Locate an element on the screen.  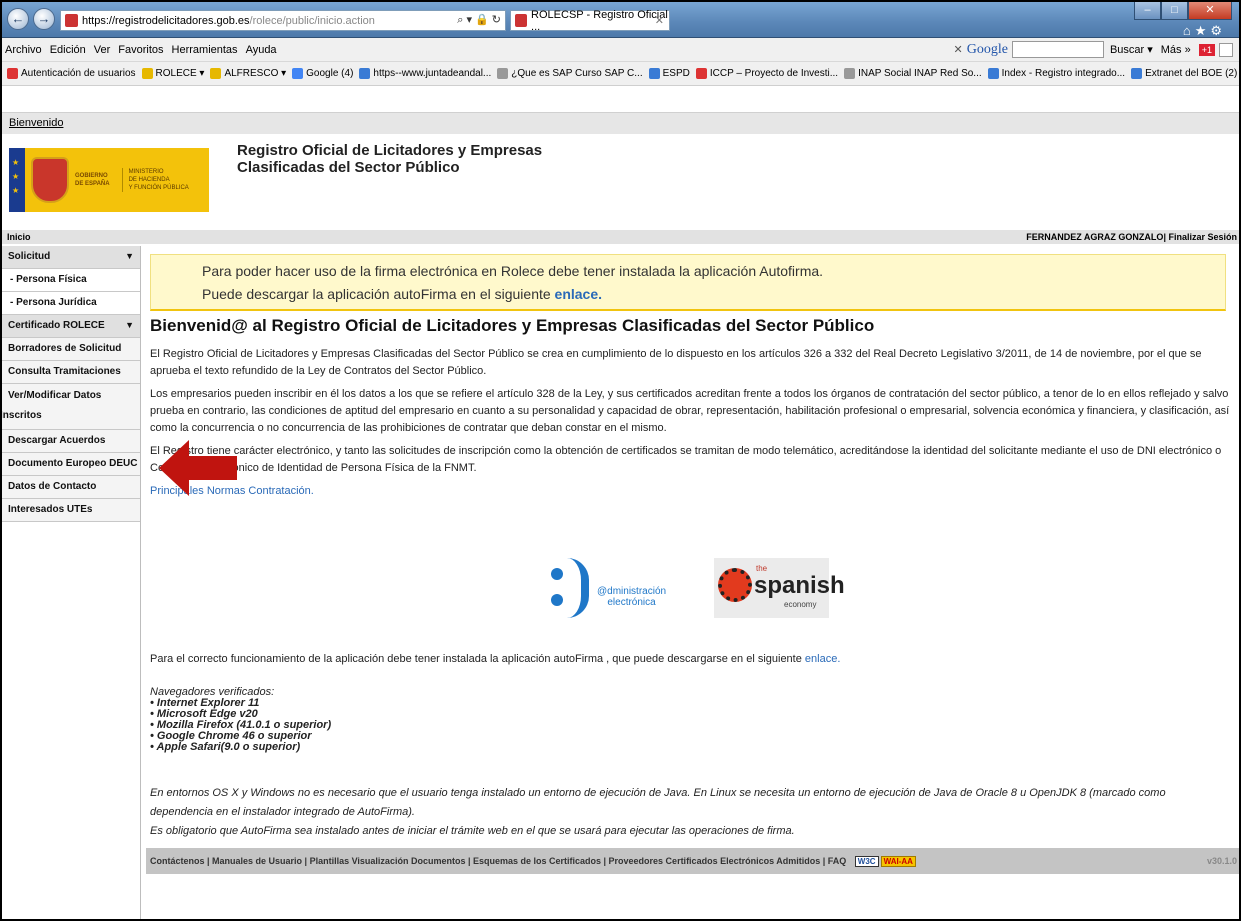
forward-icon: → is located at coordinates (44, 19).